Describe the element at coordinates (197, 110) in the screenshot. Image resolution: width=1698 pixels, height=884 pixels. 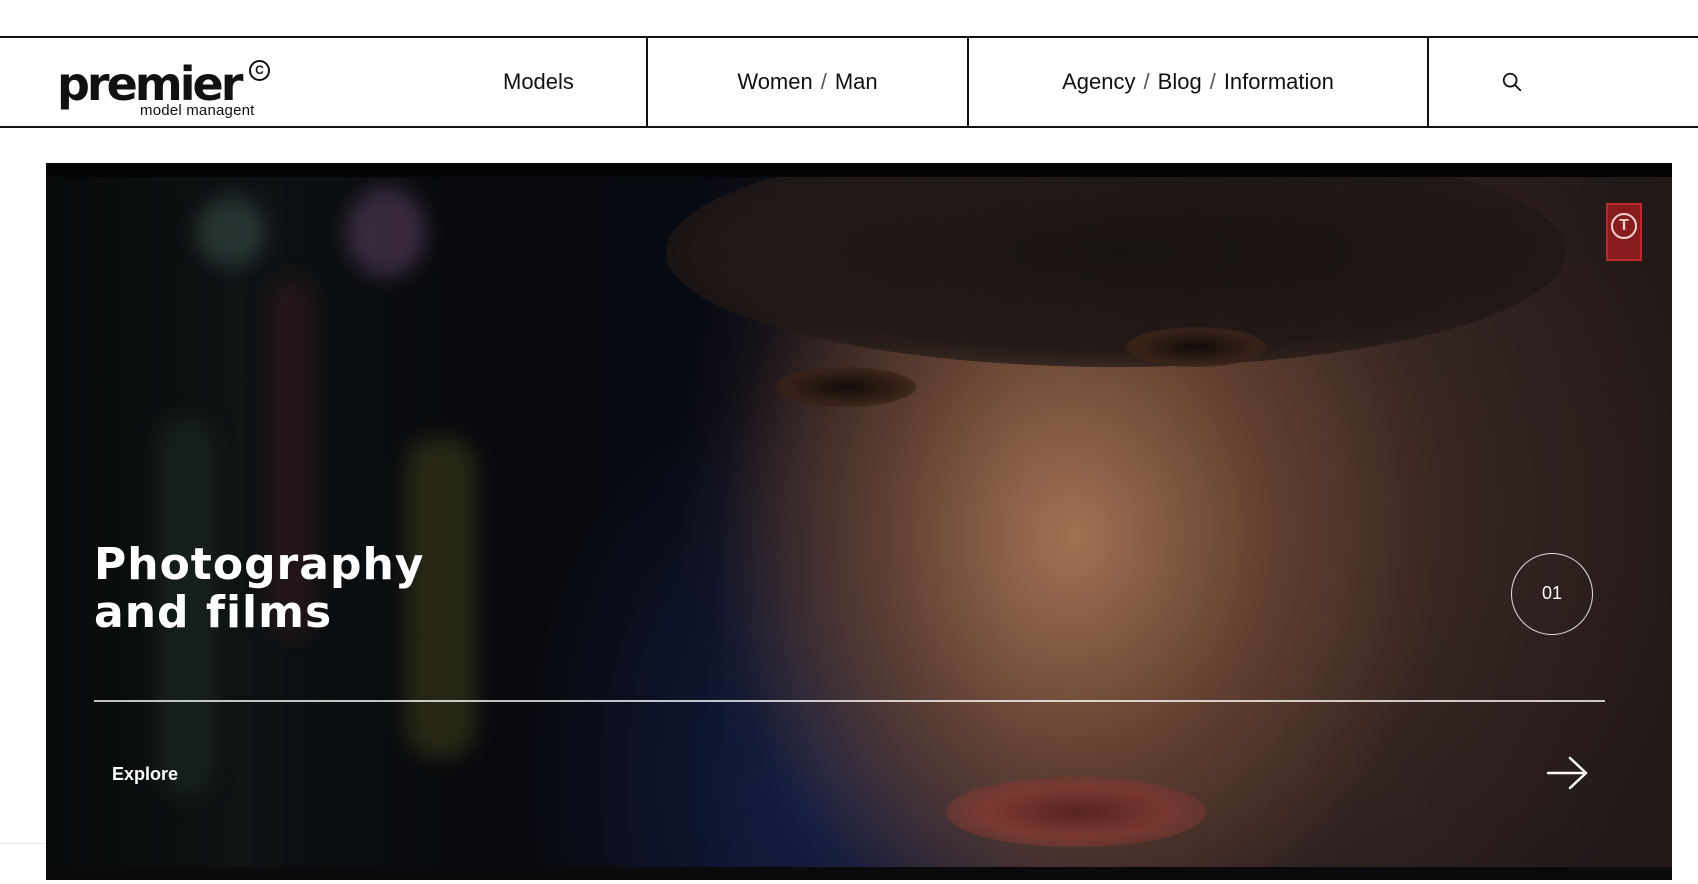
I see `brand-tagline: model managent` at that location.